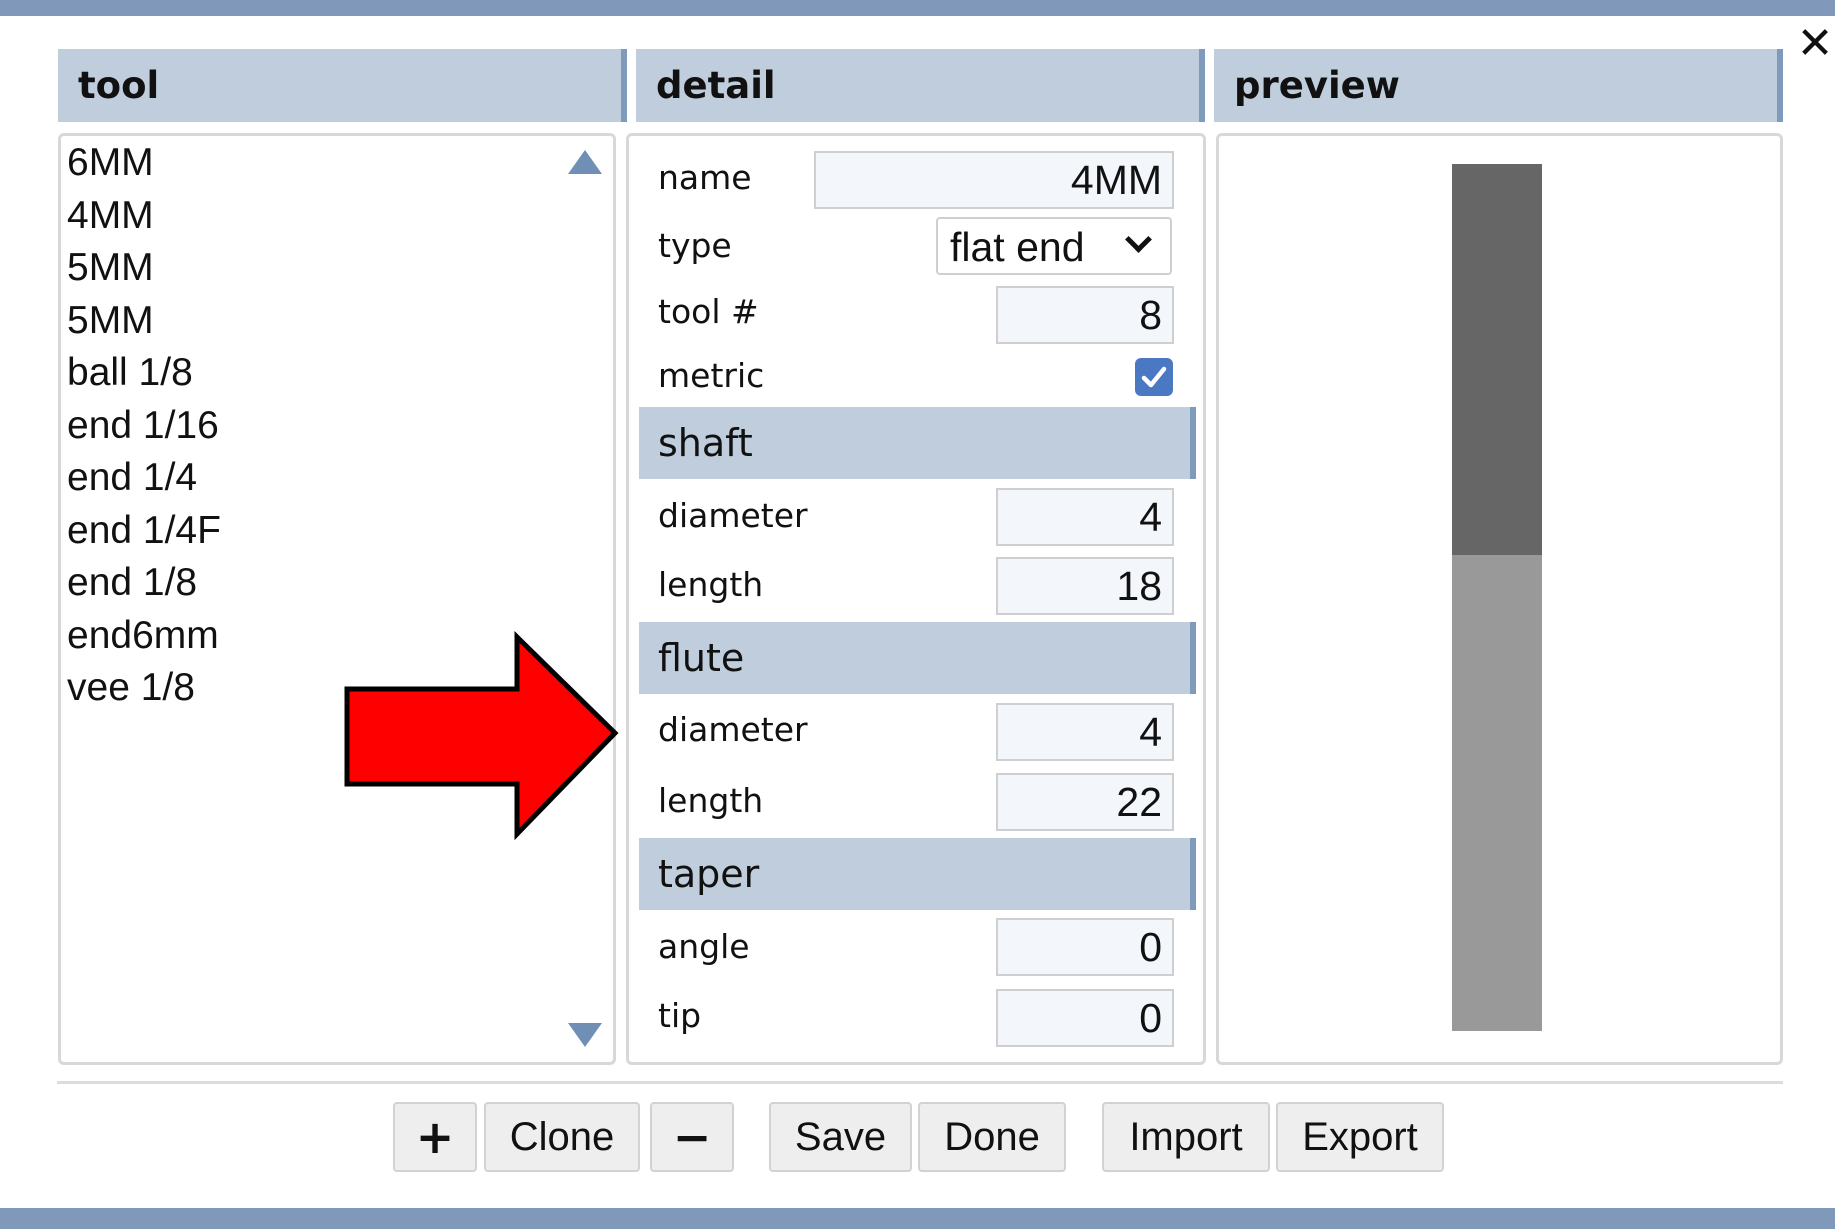 The image size is (1835, 1229). Describe the element at coordinates (920, 1082) in the screenshot. I see `divider` at that location.